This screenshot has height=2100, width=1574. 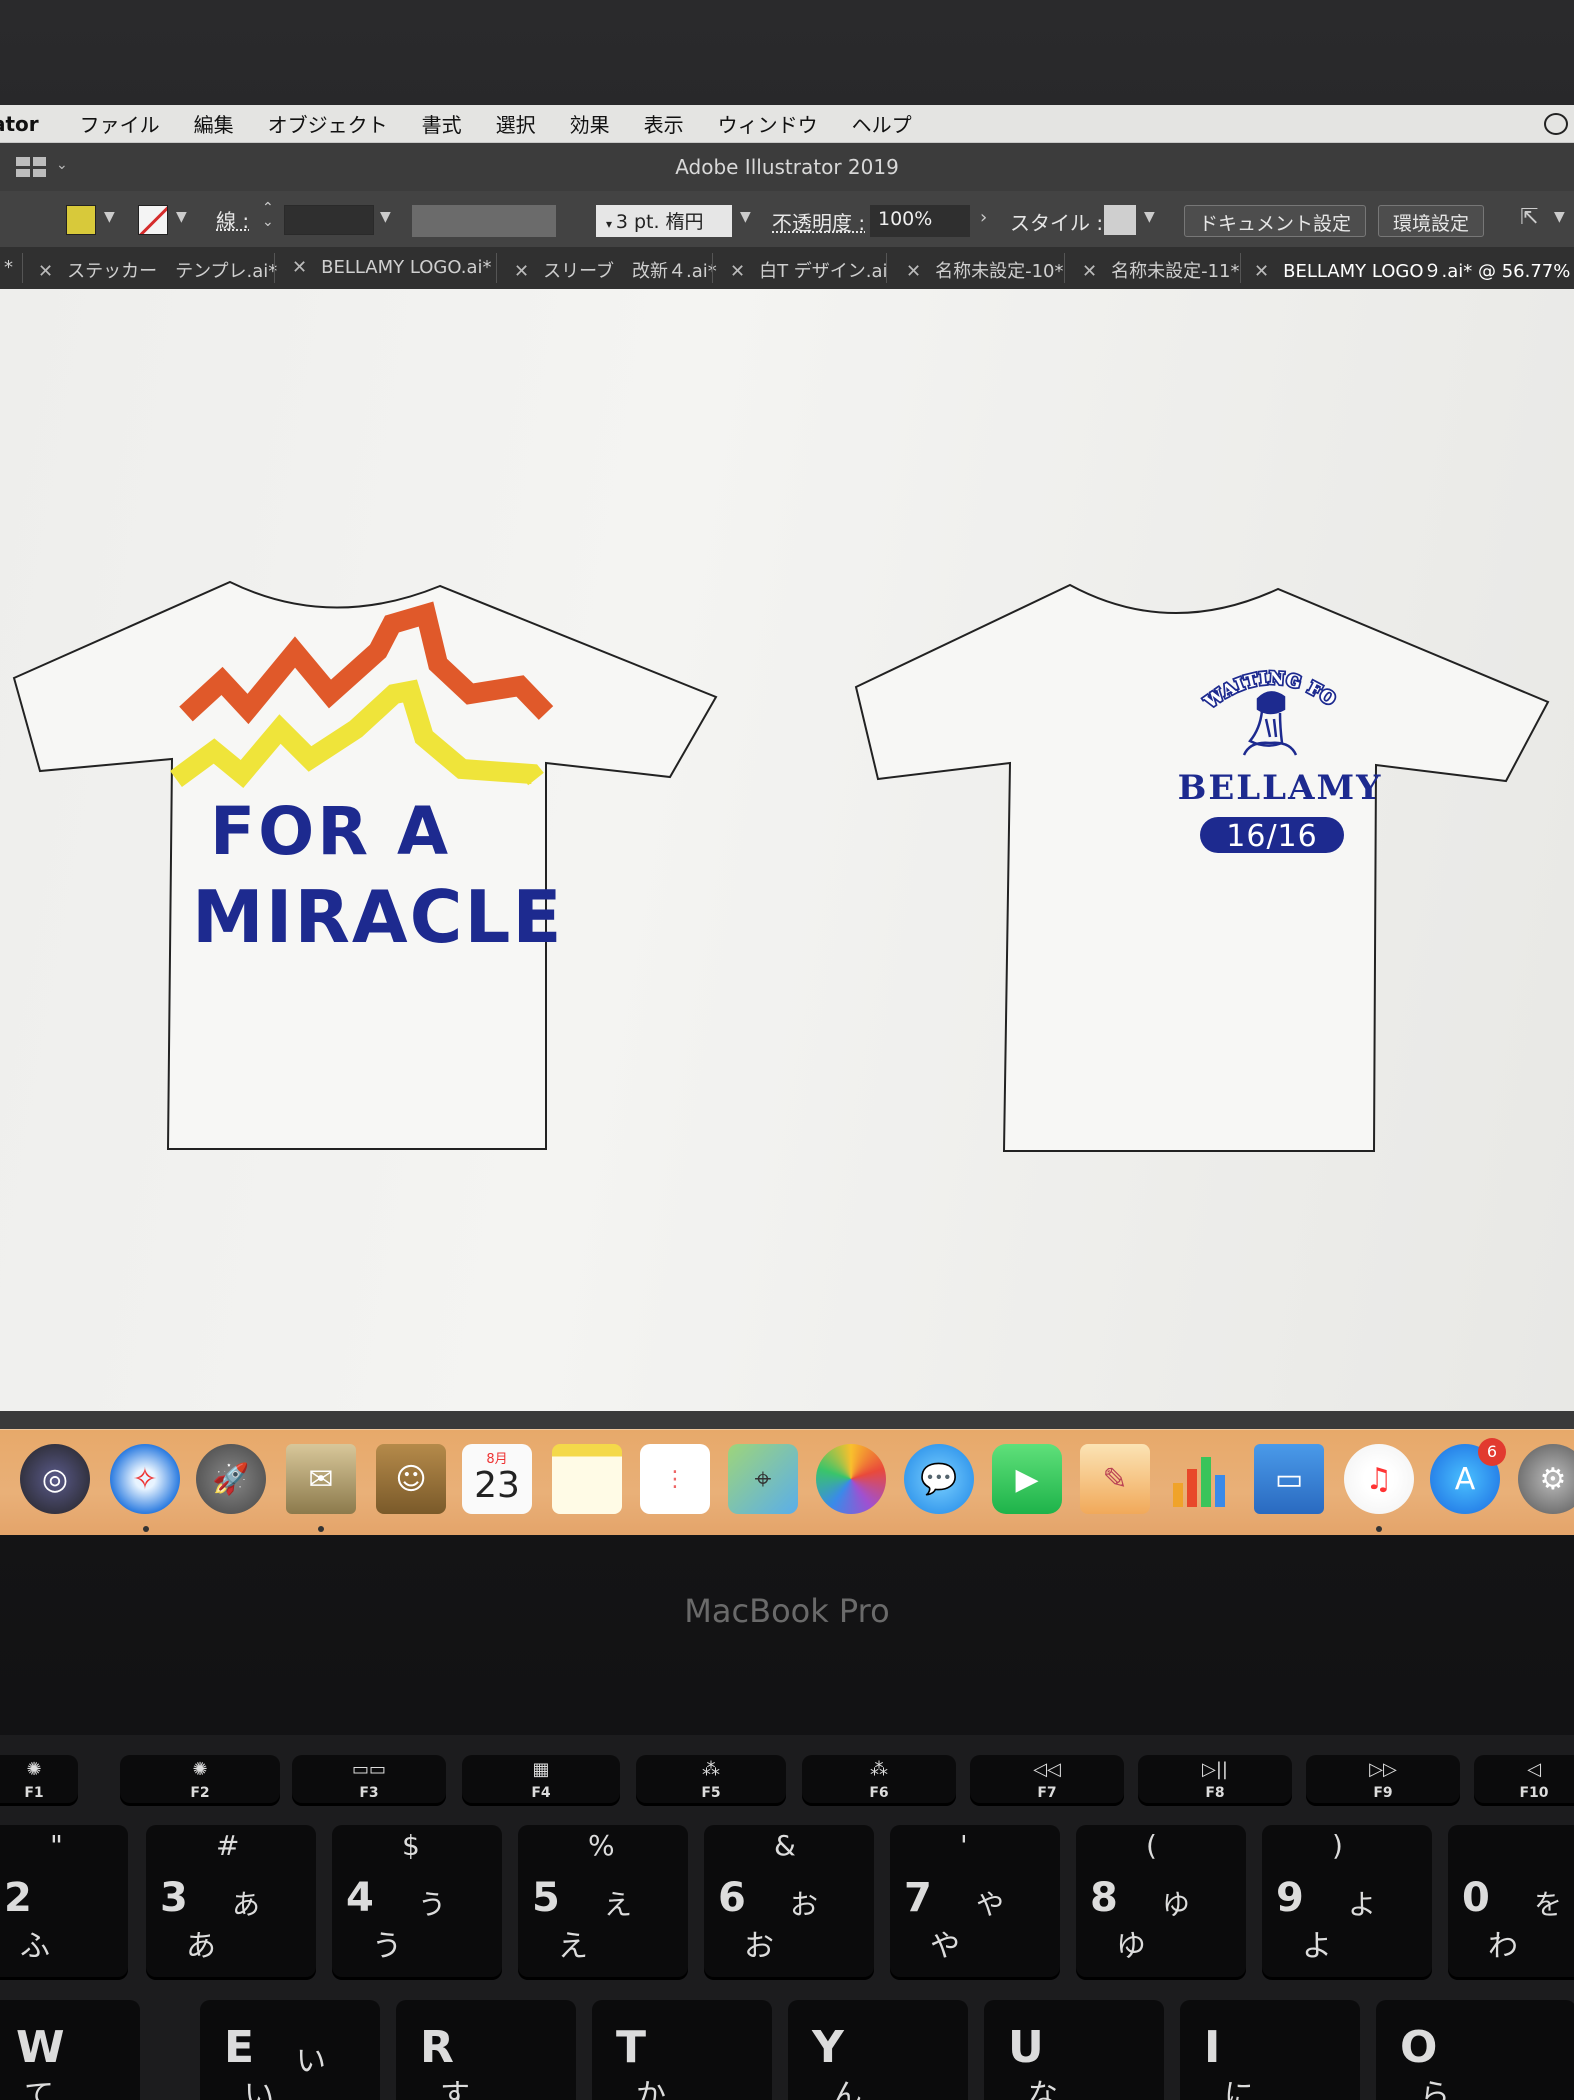 What do you see at coordinates (268, 215) in the screenshot?
I see `stroke-weight-stepper: ⌃ ⌄` at bounding box center [268, 215].